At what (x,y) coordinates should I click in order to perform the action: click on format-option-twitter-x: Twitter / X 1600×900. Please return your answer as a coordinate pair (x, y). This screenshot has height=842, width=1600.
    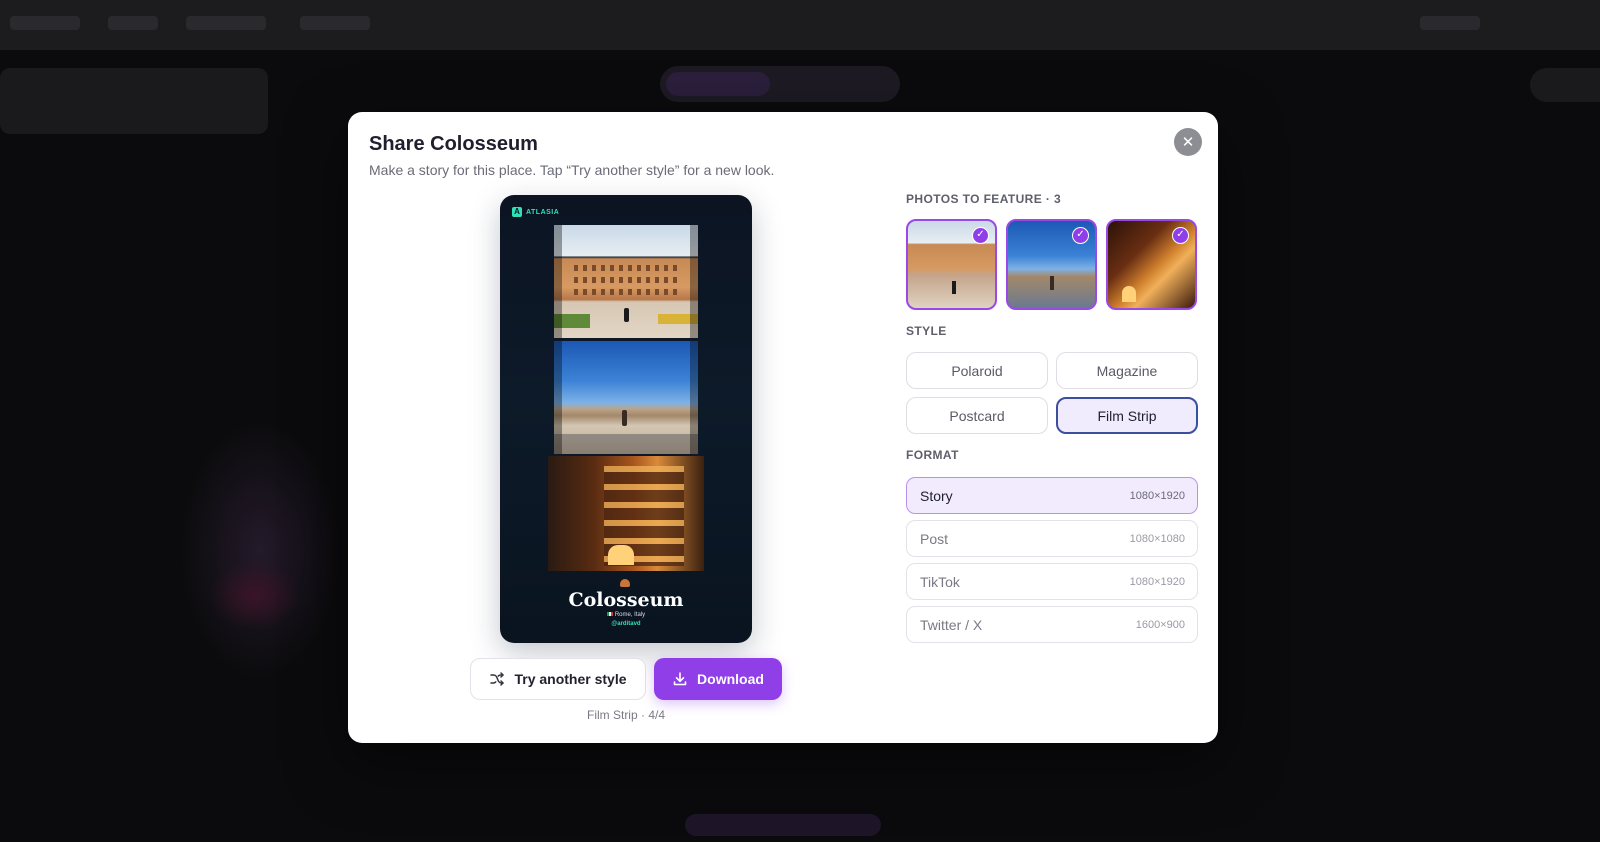
    Looking at the image, I should click on (1052, 624).